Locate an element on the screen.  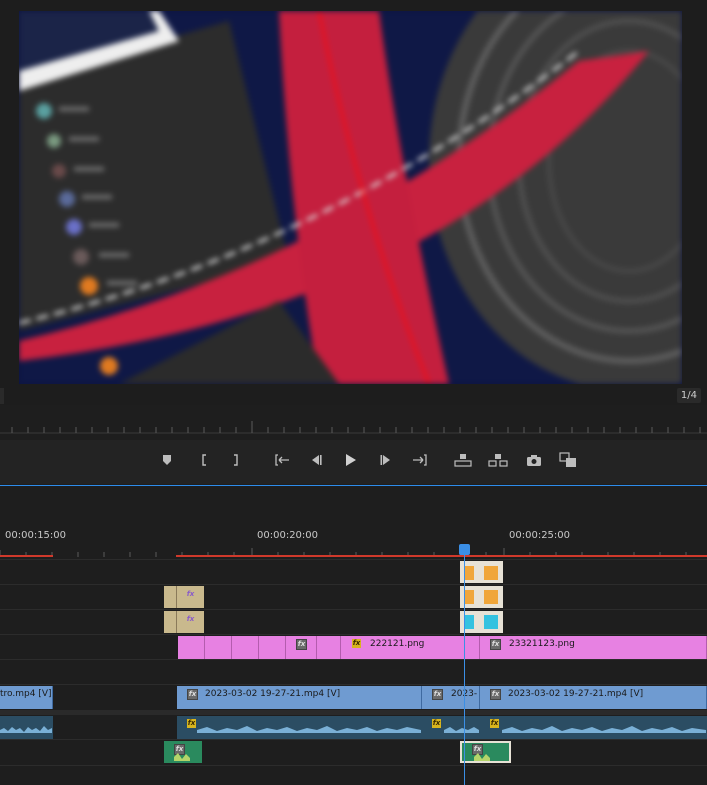
clip-name: 222121.png is located at coordinates (397, 644).